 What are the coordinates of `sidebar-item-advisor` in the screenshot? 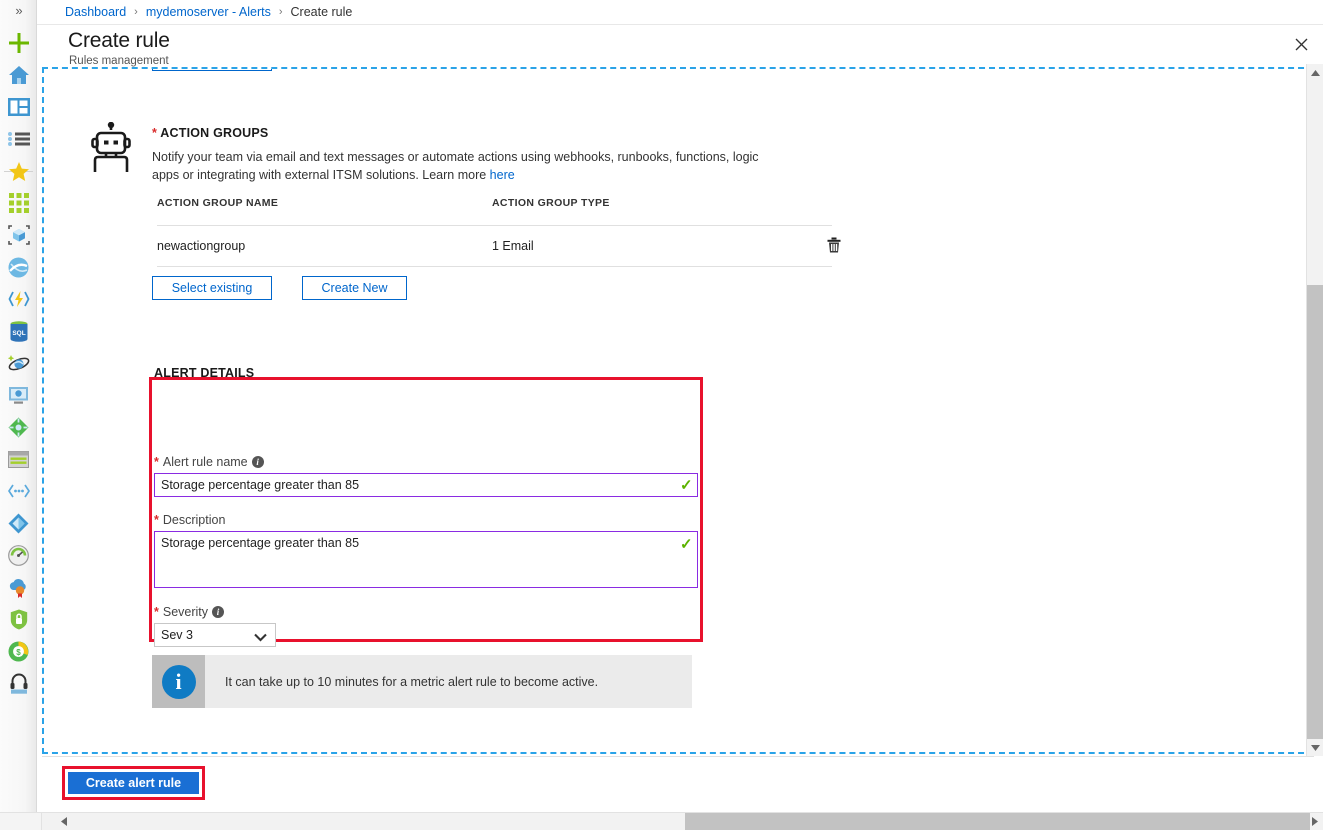 It's located at (18, 587).